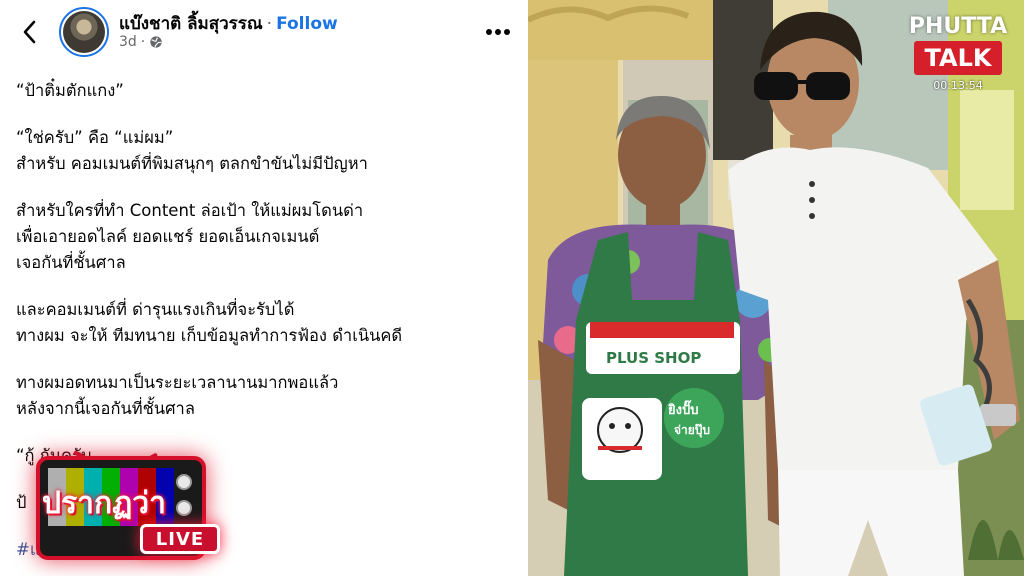 Image resolution: width=1024 pixels, height=576 pixels. Describe the element at coordinates (307, 24) in the screenshot. I see `follow-button: Follow` at that location.